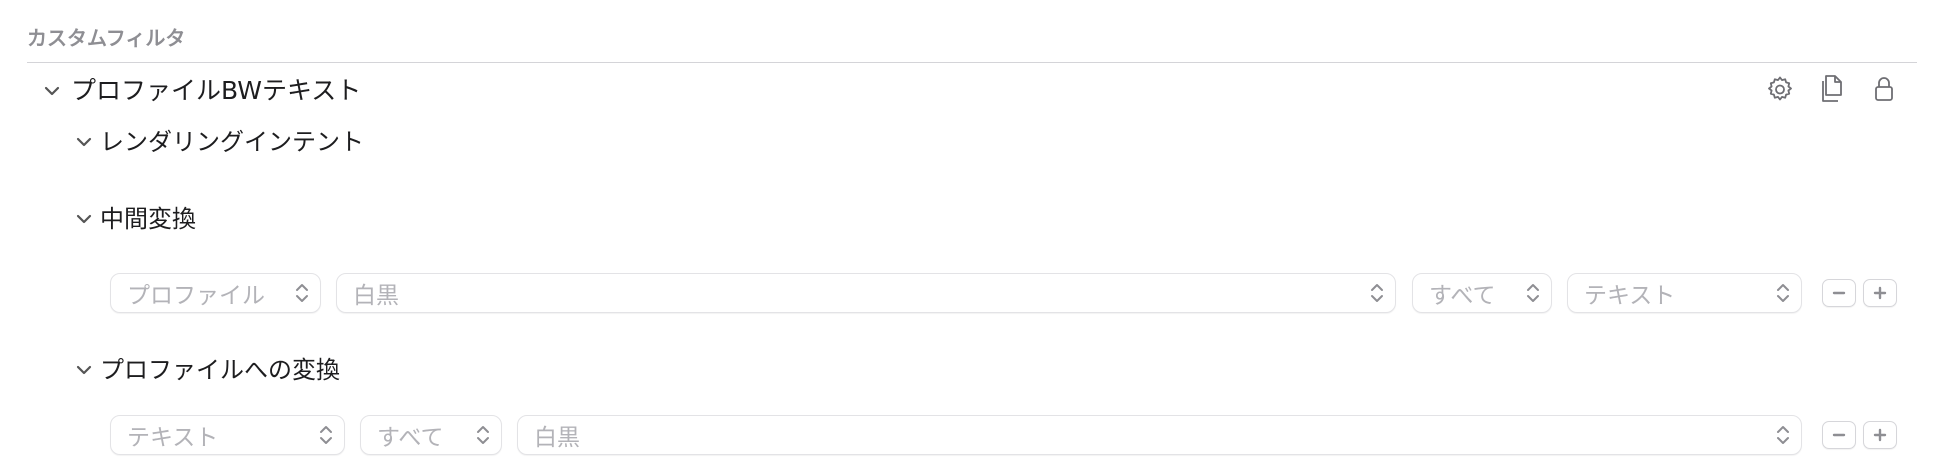  I want to click on to-profile-profile-value: 白黒, so click(557, 438).